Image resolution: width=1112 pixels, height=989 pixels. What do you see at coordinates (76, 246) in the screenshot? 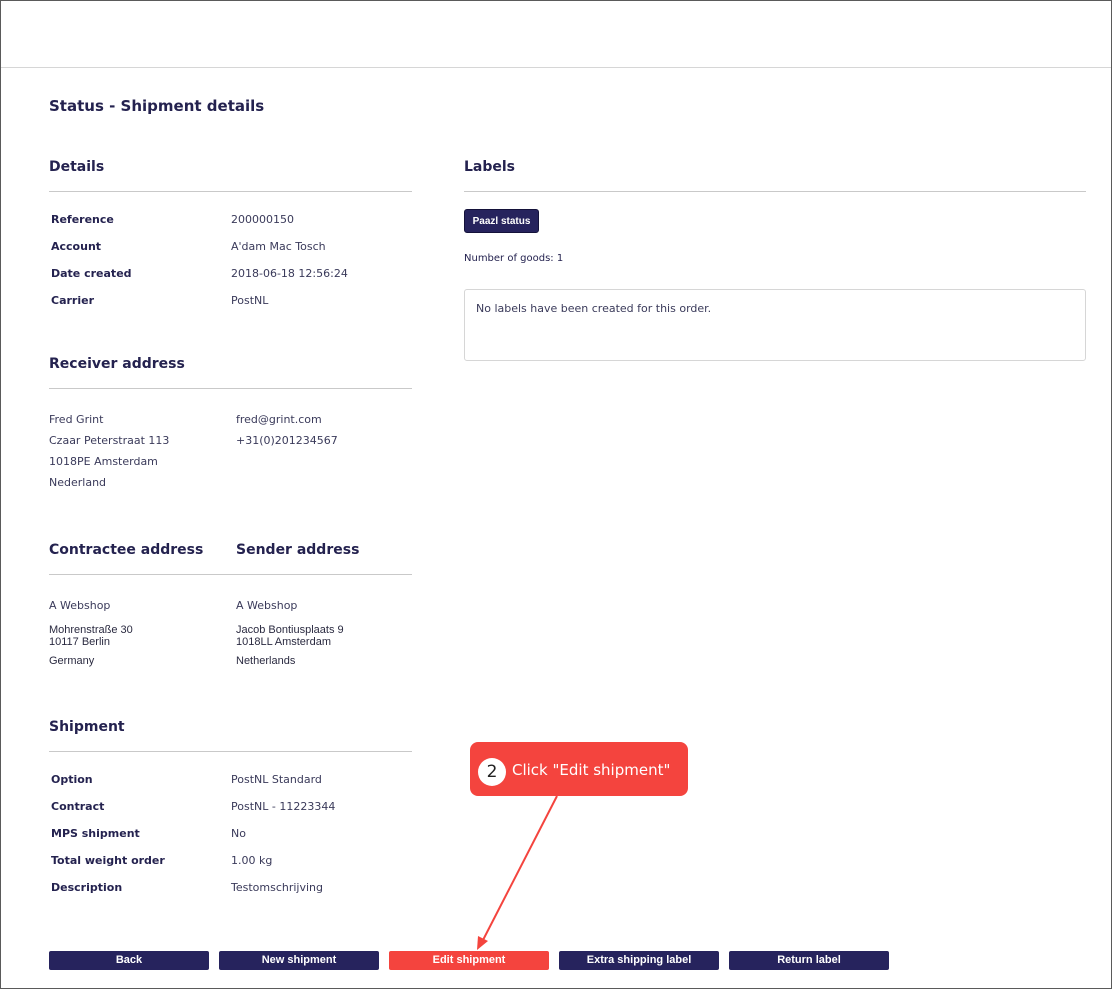
I see `details-key-account: Account` at bounding box center [76, 246].